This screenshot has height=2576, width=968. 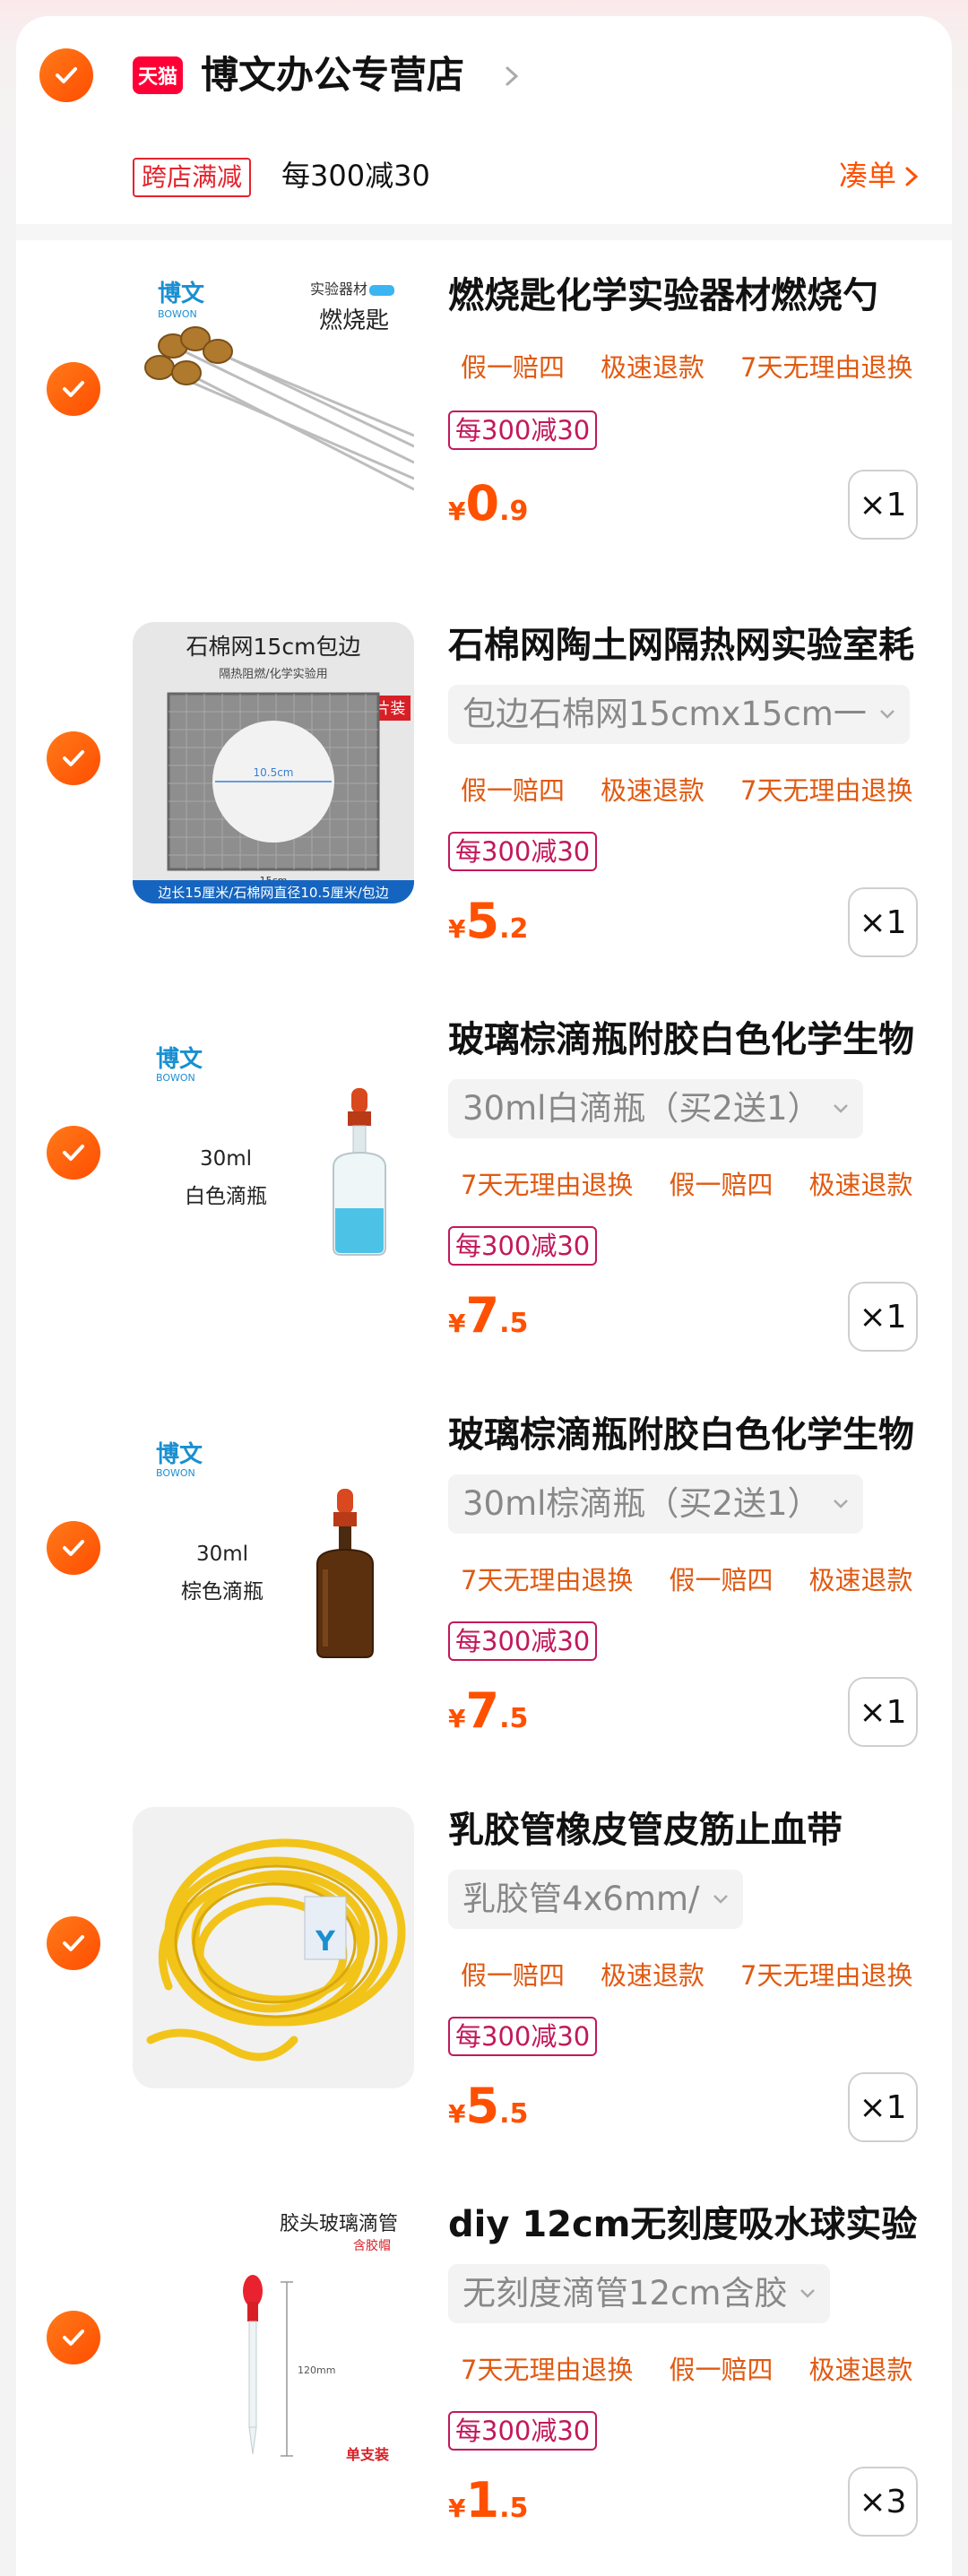 I want to click on store-select-checkbox, so click(x=66, y=75).